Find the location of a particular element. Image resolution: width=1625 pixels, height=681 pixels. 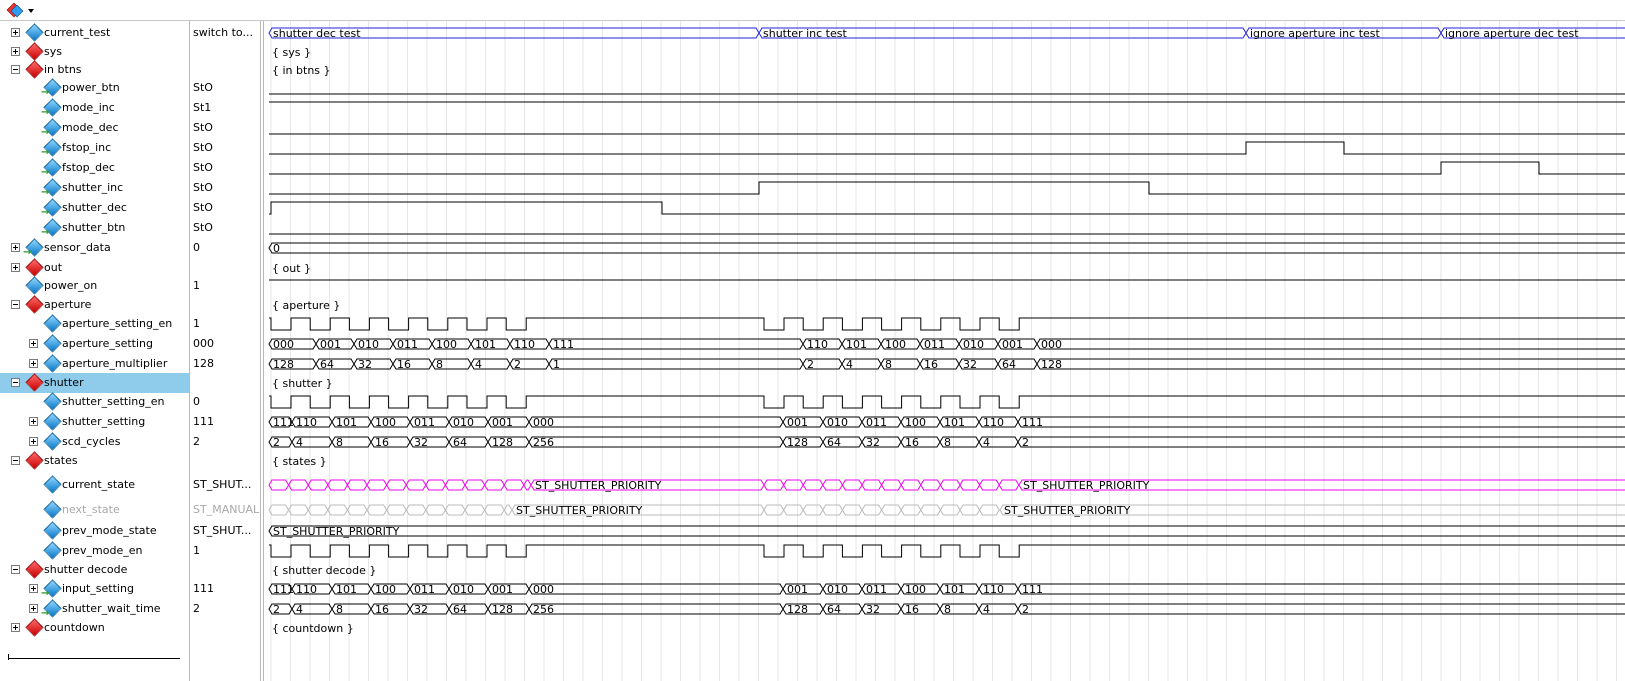

signal-row-prev-mode-en: prev_mode_en is located at coordinates (94, 551).